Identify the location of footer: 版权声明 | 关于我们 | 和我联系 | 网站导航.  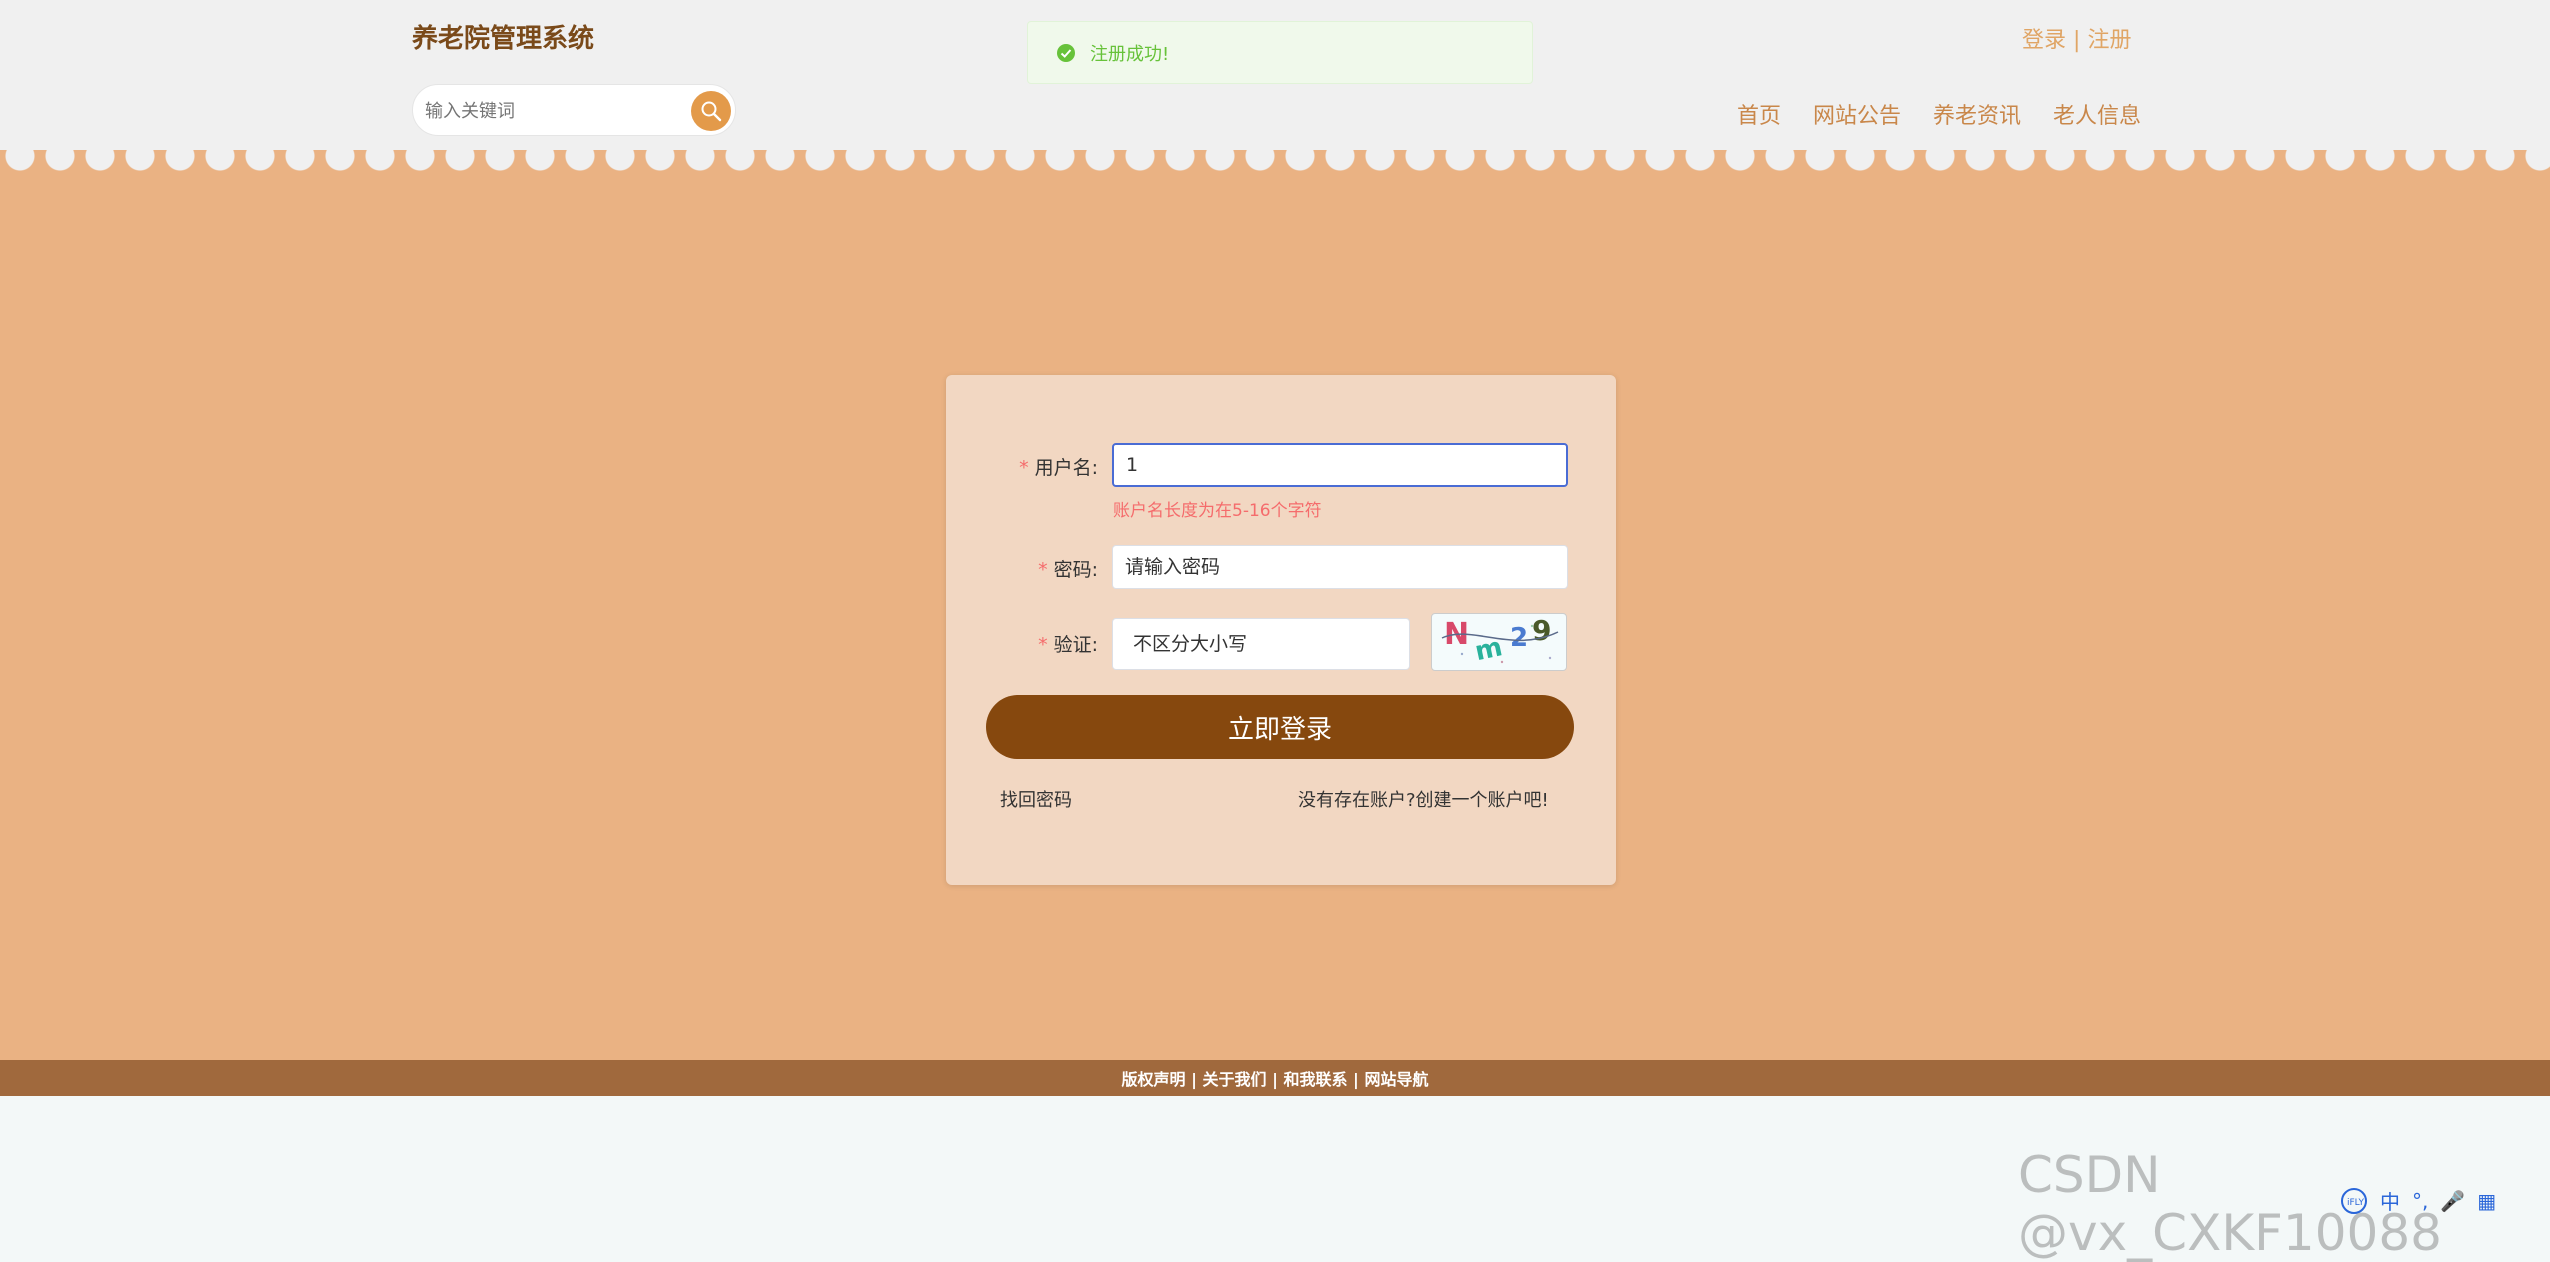
(1275, 1078).